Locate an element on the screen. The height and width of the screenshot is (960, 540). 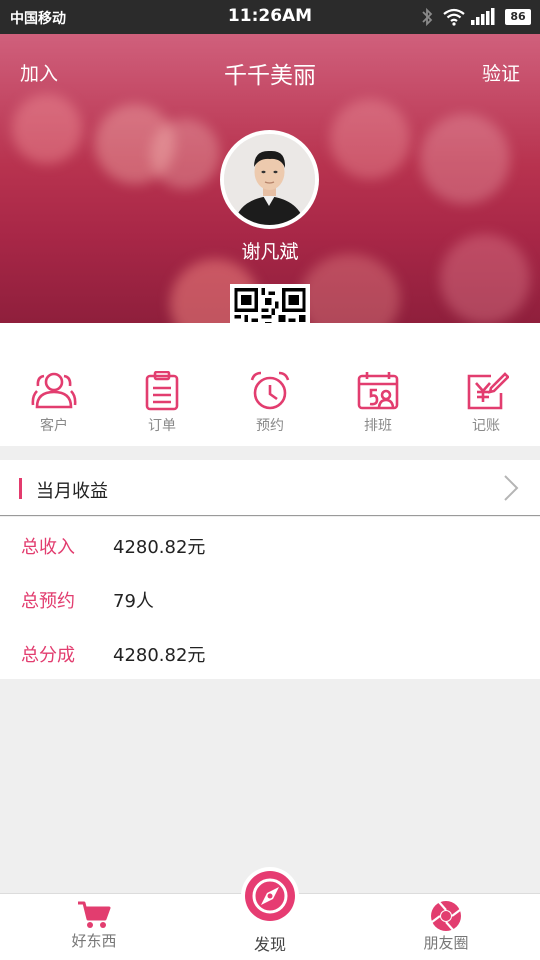
income-row: 总分成 4280.82元 is located at coordinates (270, 652).